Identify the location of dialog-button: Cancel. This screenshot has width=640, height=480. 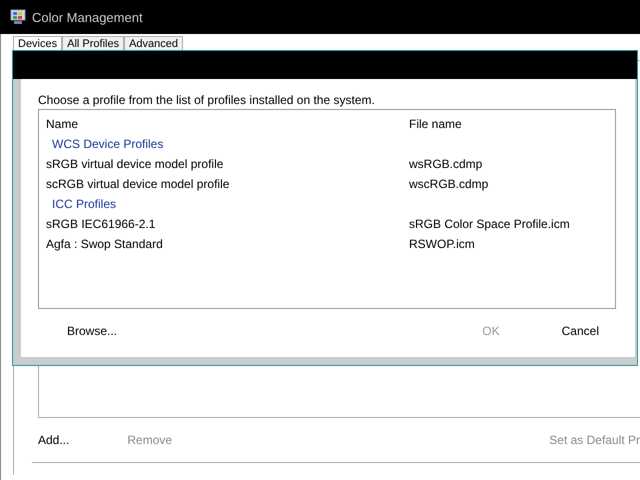
(580, 331).